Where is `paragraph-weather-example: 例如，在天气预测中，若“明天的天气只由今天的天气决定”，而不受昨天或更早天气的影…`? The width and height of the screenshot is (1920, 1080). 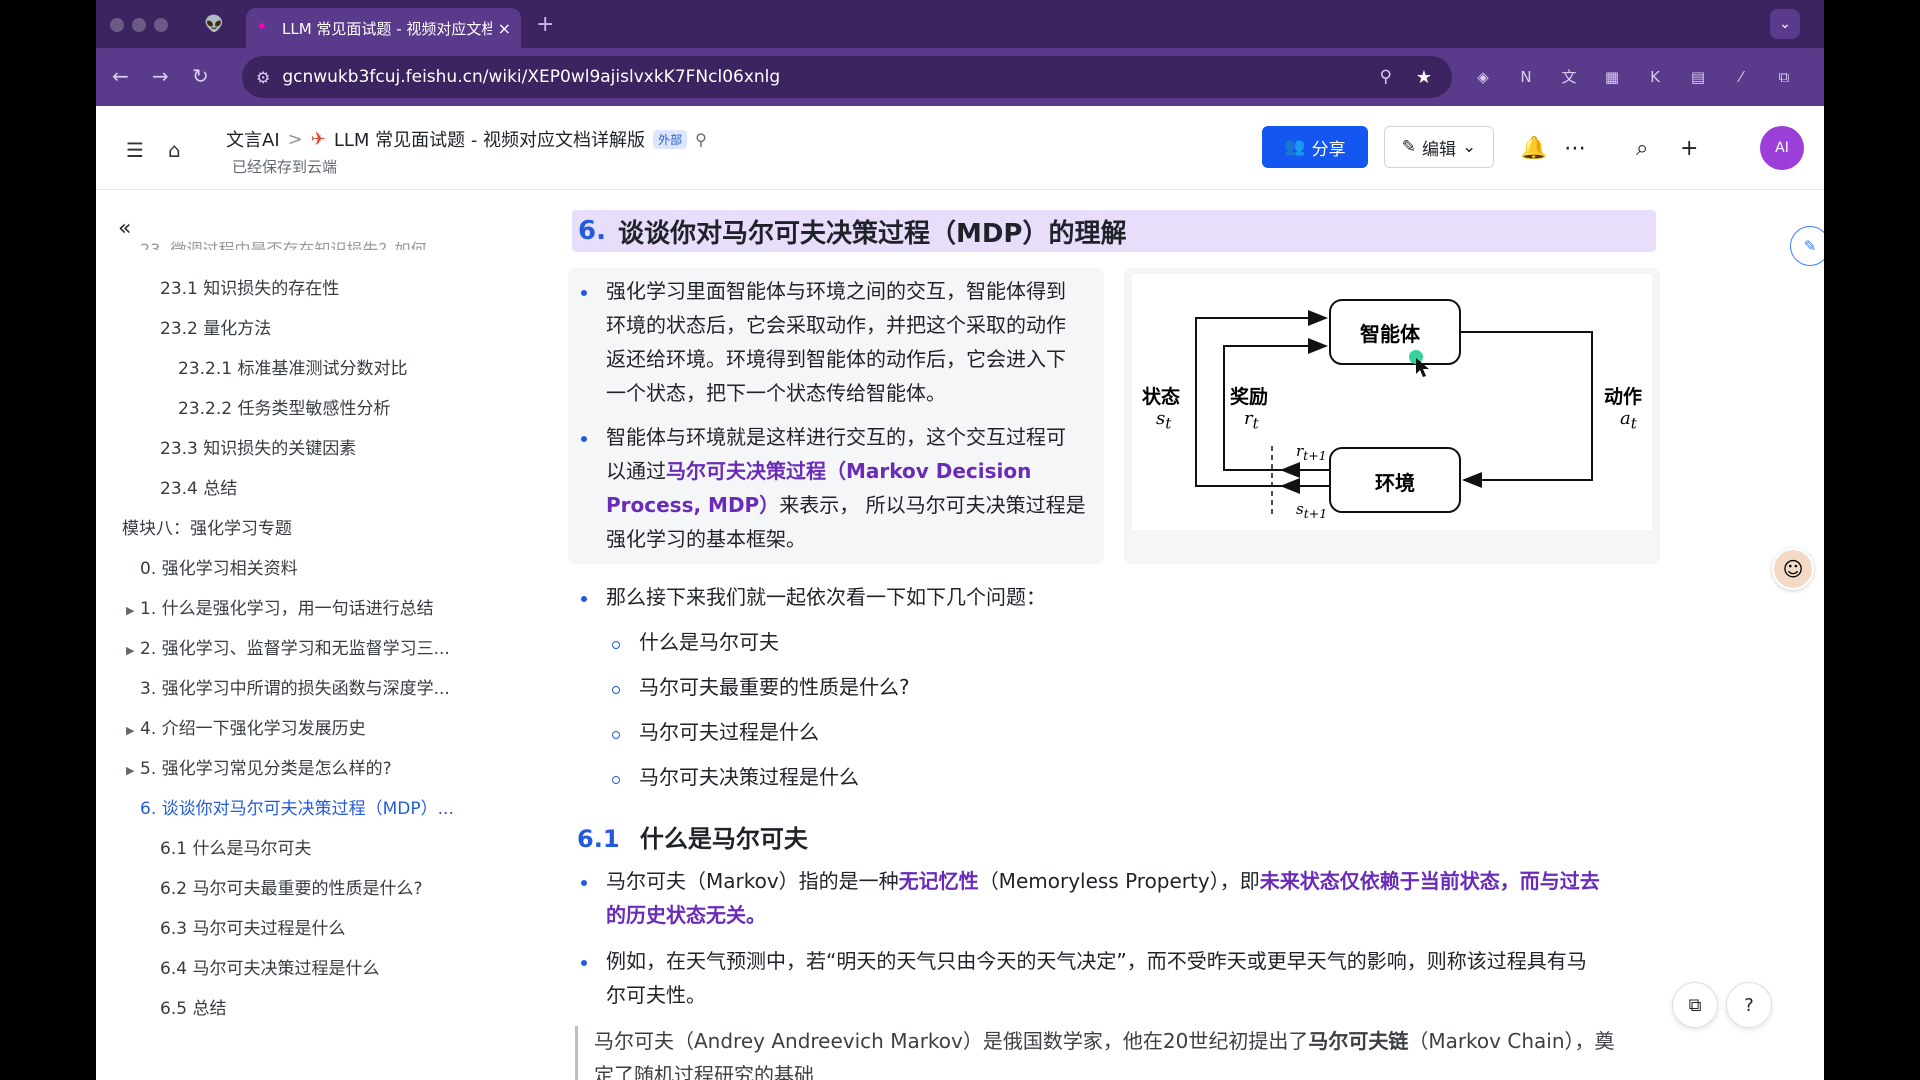
paragraph-weather-example: 例如，在天气预测中，若“明天的天气只由今天的天气决定”，而不受昨天或更早天气的影… is located at coordinates (1131, 978).